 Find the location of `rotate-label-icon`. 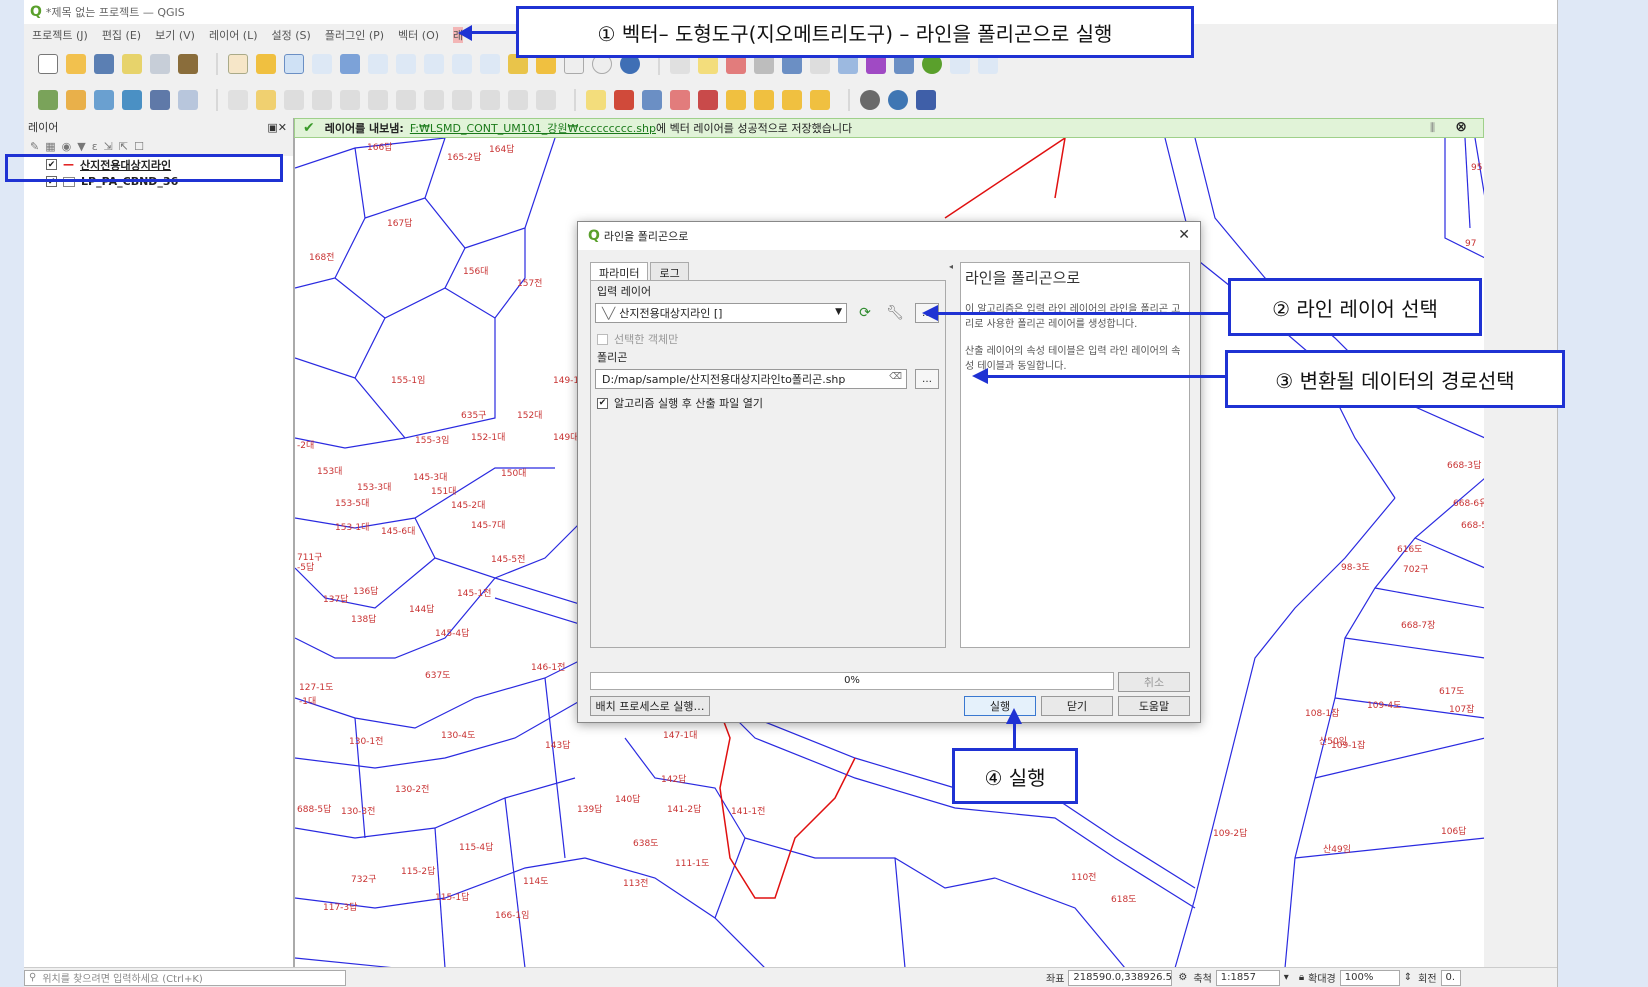

rotate-label-icon is located at coordinates (736, 100).